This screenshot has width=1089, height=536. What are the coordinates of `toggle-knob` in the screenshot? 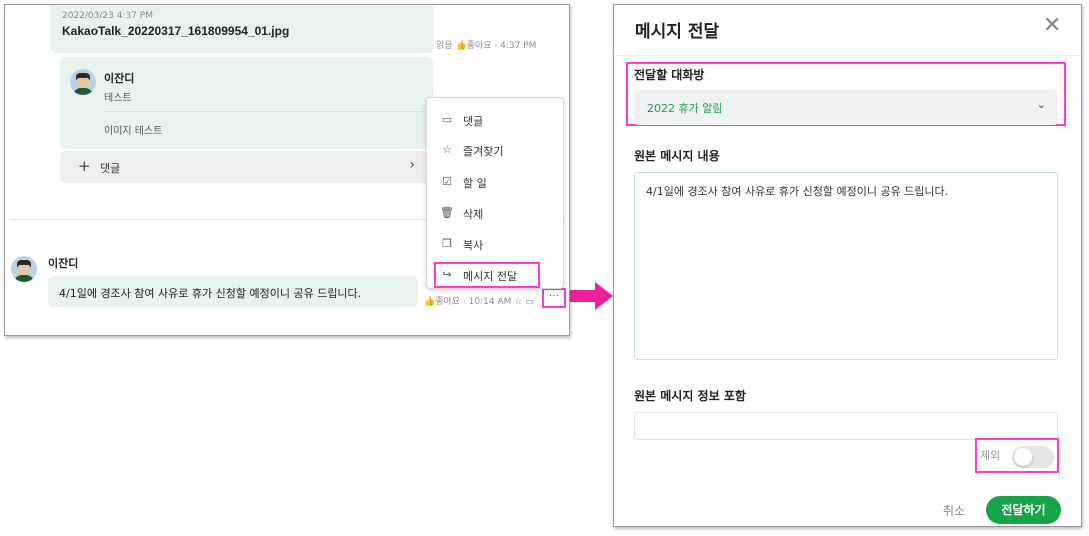 It's located at (1023, 457).